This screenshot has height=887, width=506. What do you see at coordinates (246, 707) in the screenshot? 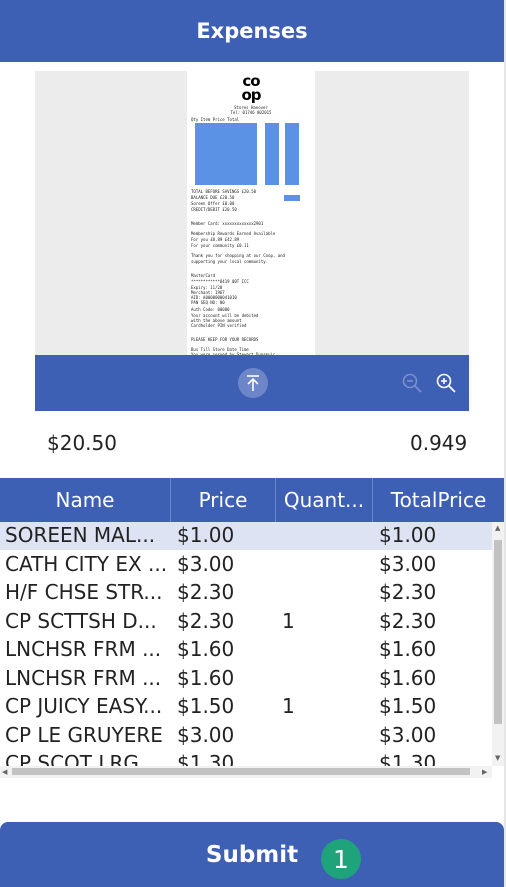
I see `table-row: CP JUICY EASY... $1.50 1 $1.50` at bounding box center [246, 707].